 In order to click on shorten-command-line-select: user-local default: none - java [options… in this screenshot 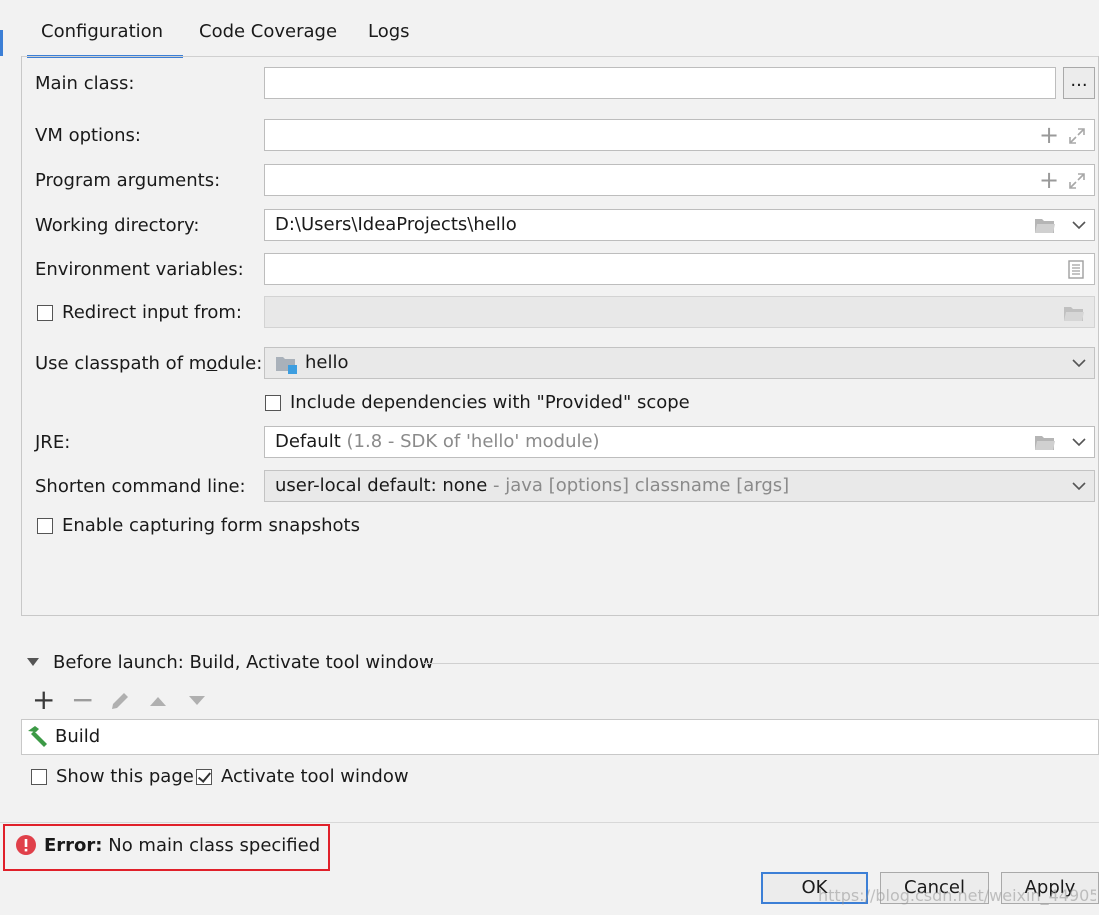, I will do `click(679, 486)`.